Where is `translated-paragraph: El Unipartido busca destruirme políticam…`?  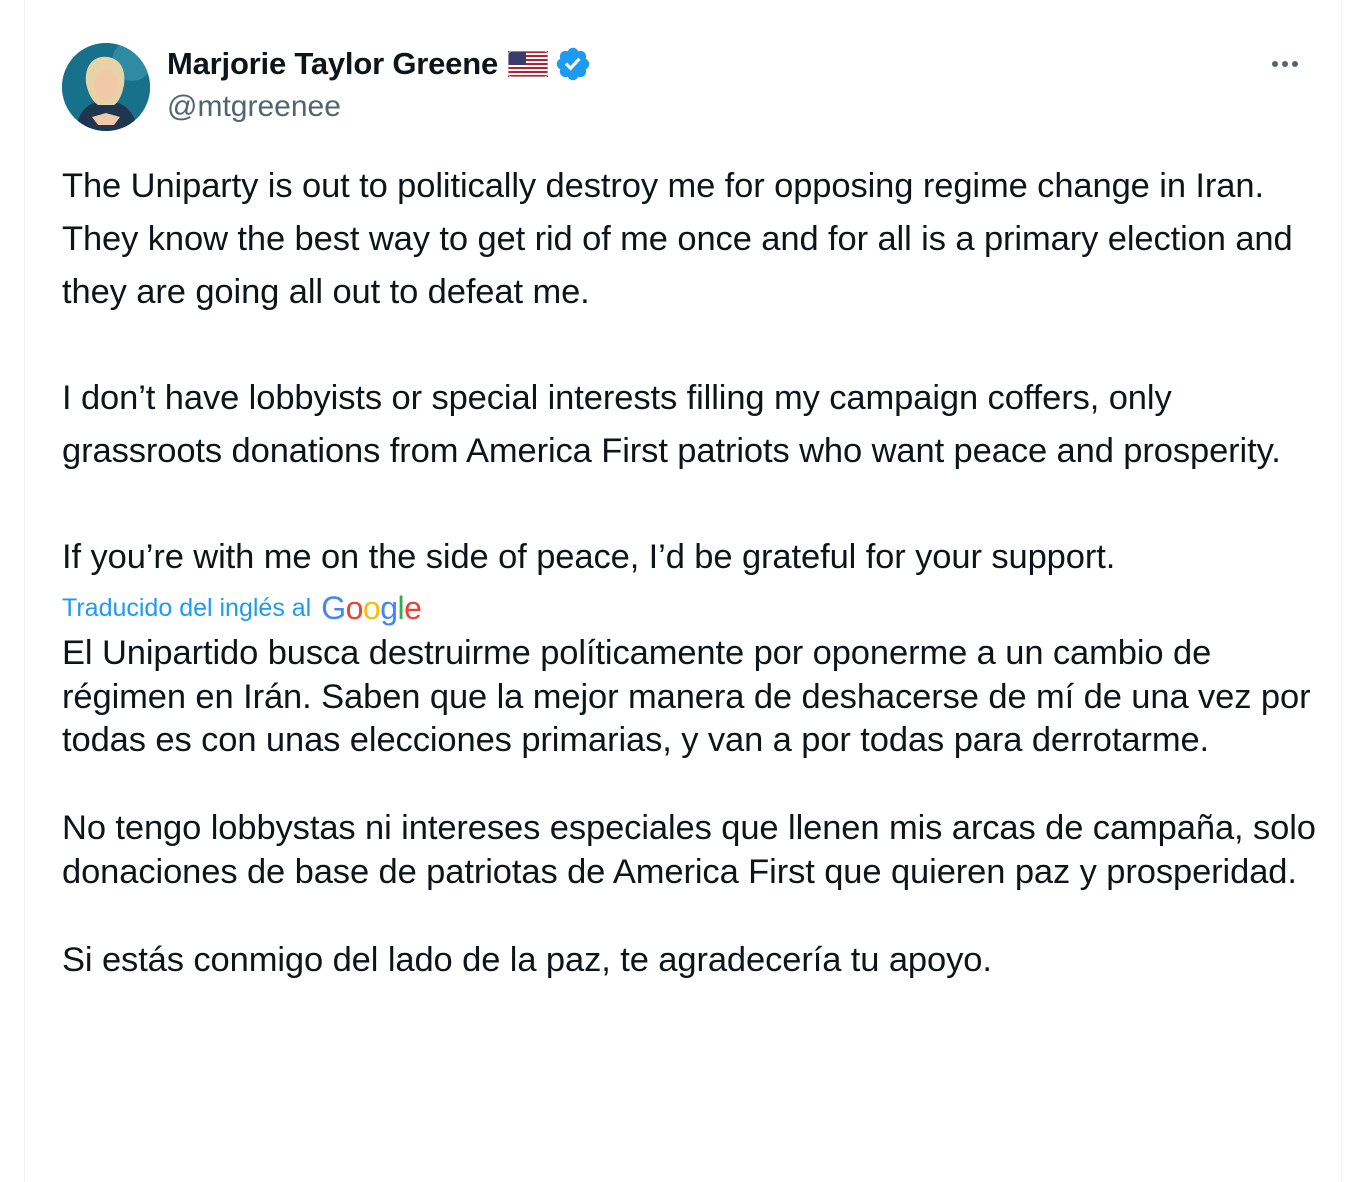 translated-paragraph: El Unipartido busca destruirme políticam… is located at coordinates (686, 697).